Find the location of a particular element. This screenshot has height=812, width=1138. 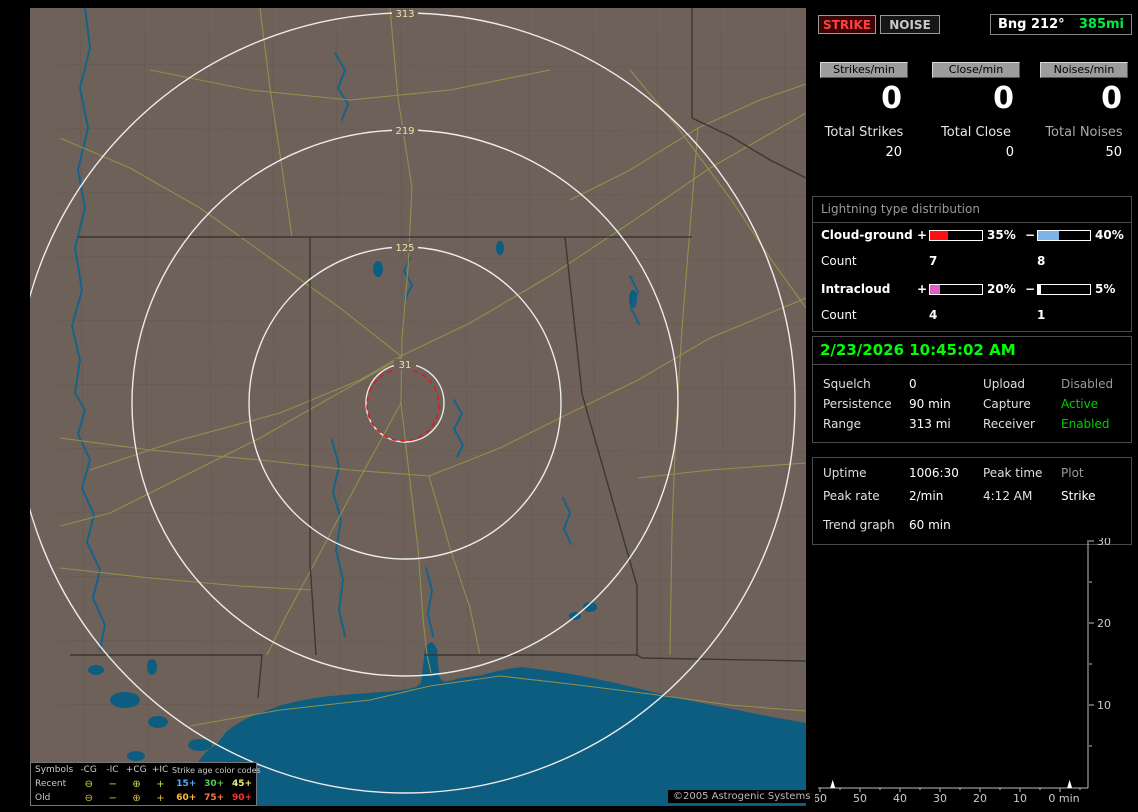

peak-rate-value: 2/min is located at coordinates (926, 496).